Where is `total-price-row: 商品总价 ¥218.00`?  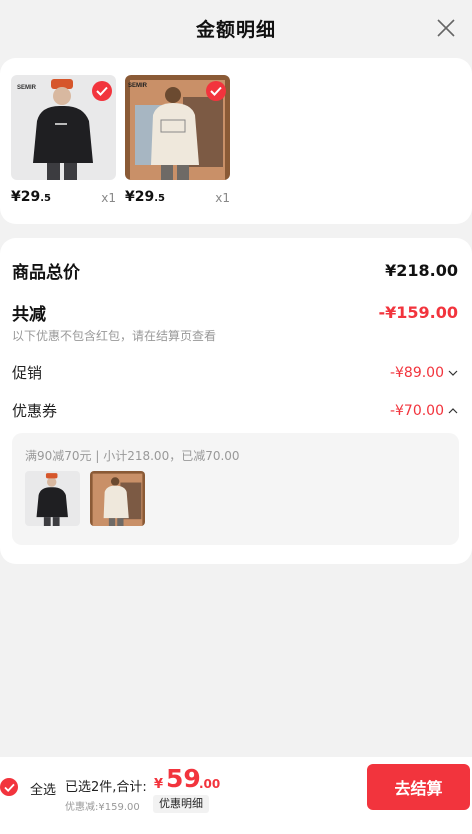
total-price-row: 商品总价 ¥218.00 is located at coordinates (235, 270).